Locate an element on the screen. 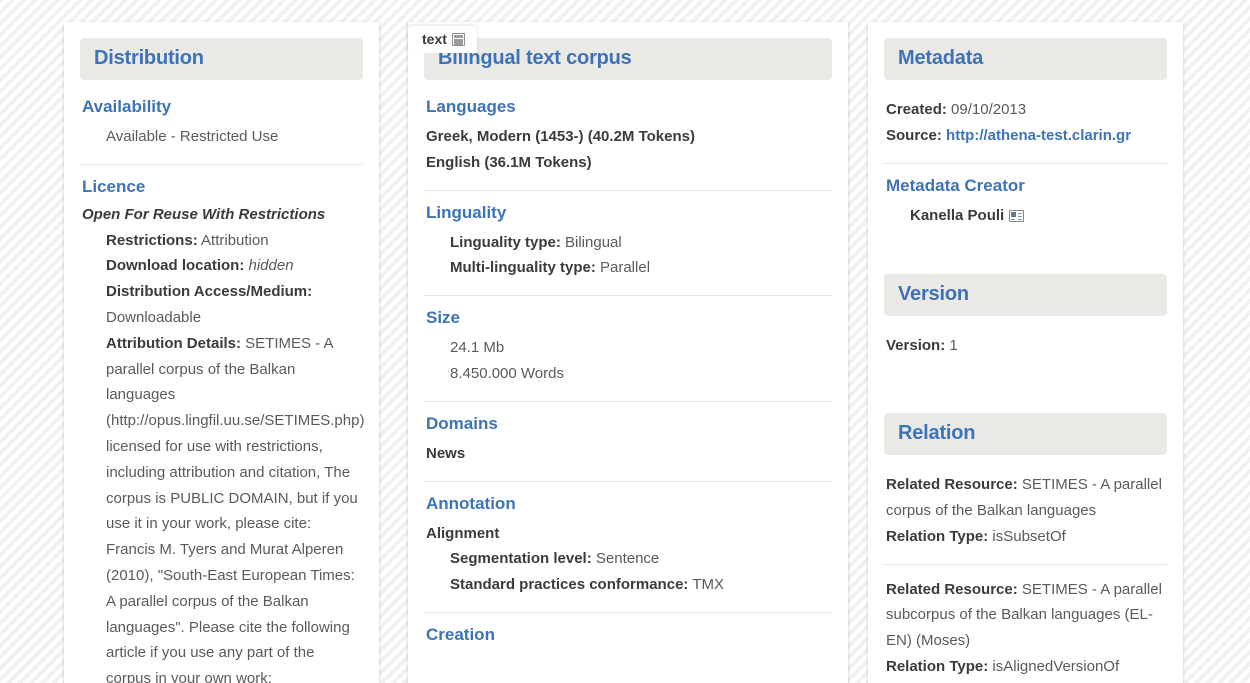 The width and height of the screenshot is (1250, 683). size-block: Size 24.1 Mb 8.450.000 Words is located at coordinates (628, 348).